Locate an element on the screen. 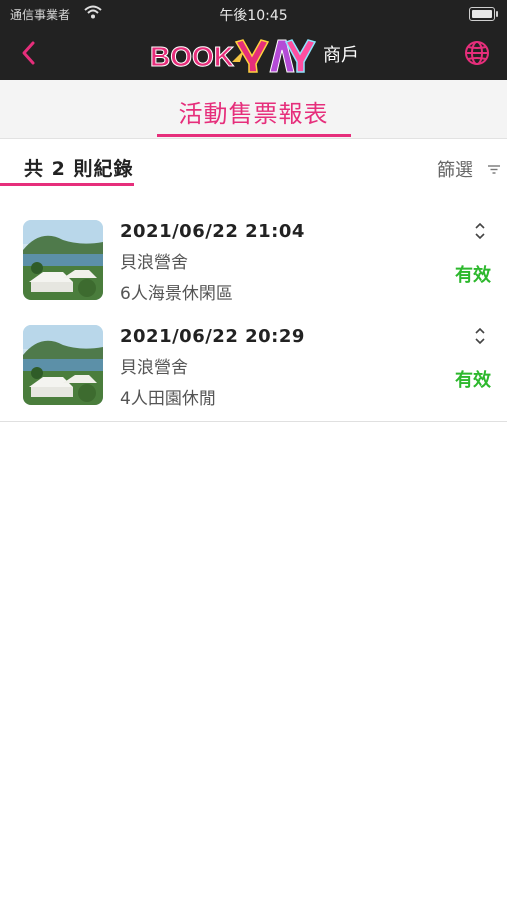 The image size is (507, 900). svg-text: BOOK is located at coordinates (192, 56).